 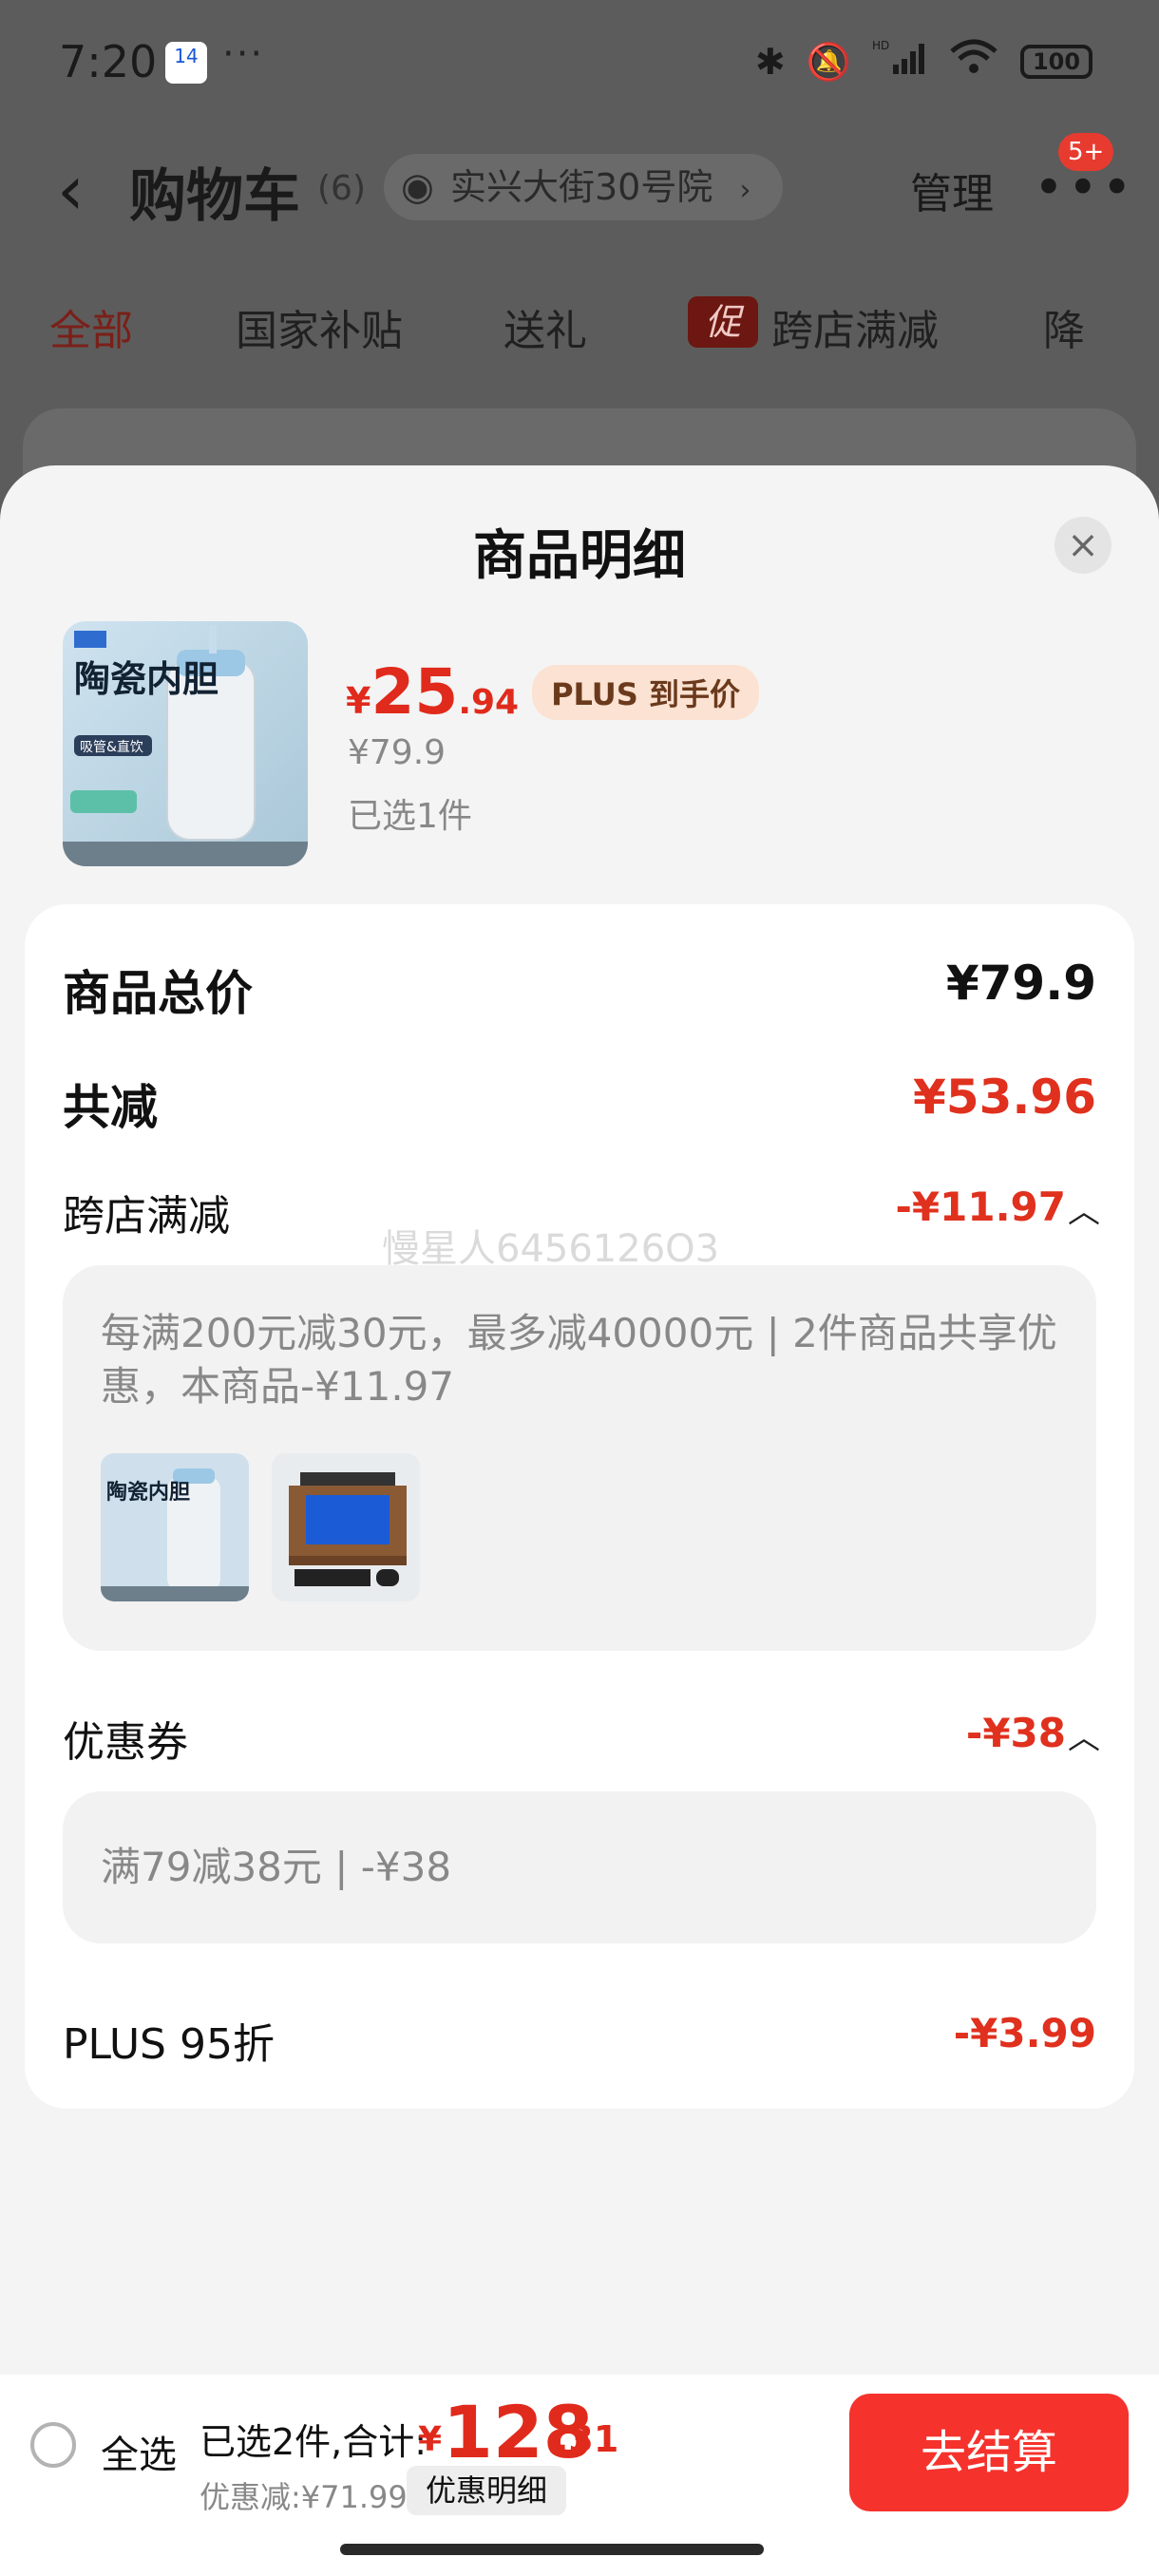 What do you see at coordinates (545, 326) in the screenshot?
I see `tab-gift: 送礼` at bounding box center [545, 326].